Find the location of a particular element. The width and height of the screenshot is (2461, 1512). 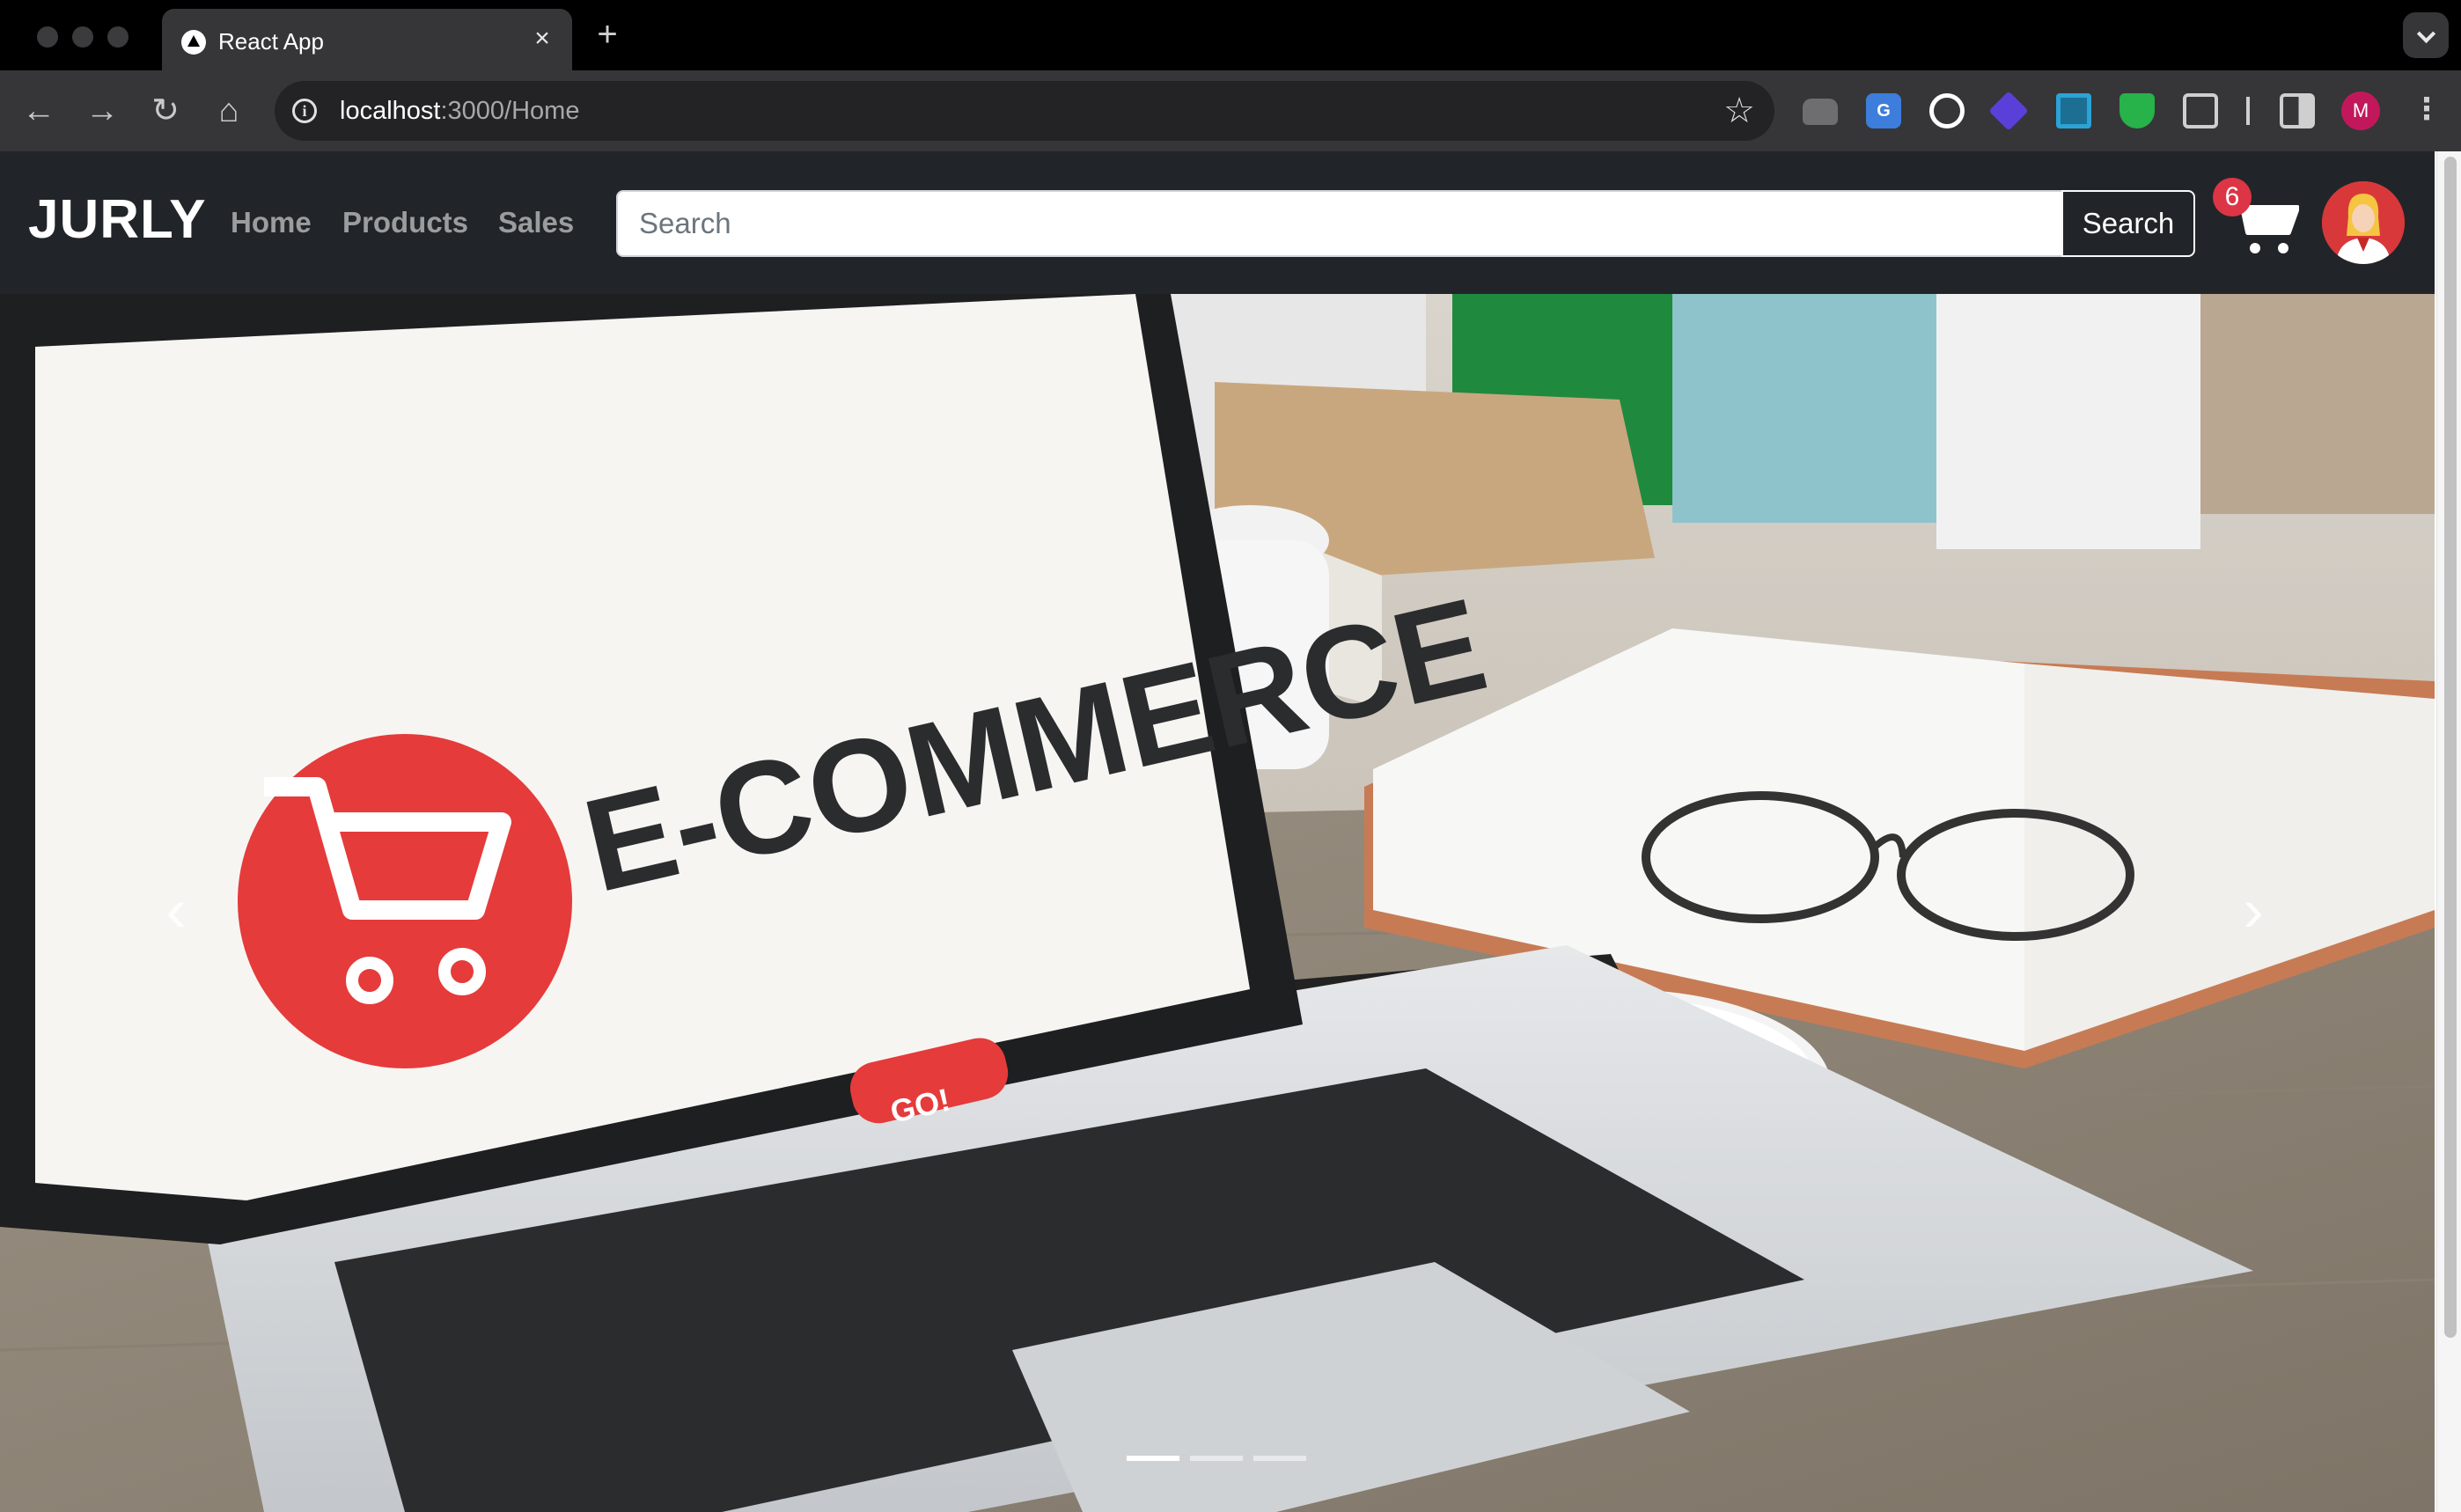

address-bar: i localhost:3000/Home ☆ is located at coordinates (1024, 111).